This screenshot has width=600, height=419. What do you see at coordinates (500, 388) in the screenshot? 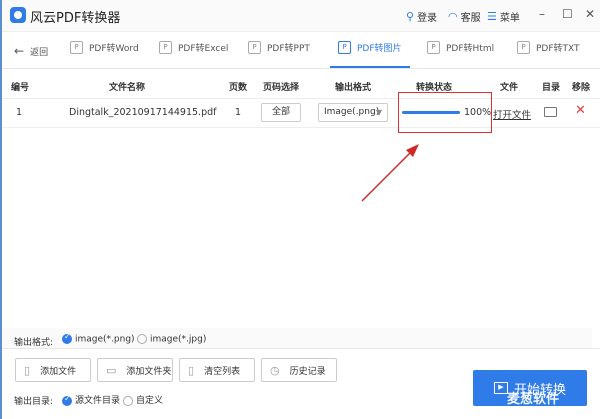
I see `play-icon: ▶` at bounding box center [500, 388].